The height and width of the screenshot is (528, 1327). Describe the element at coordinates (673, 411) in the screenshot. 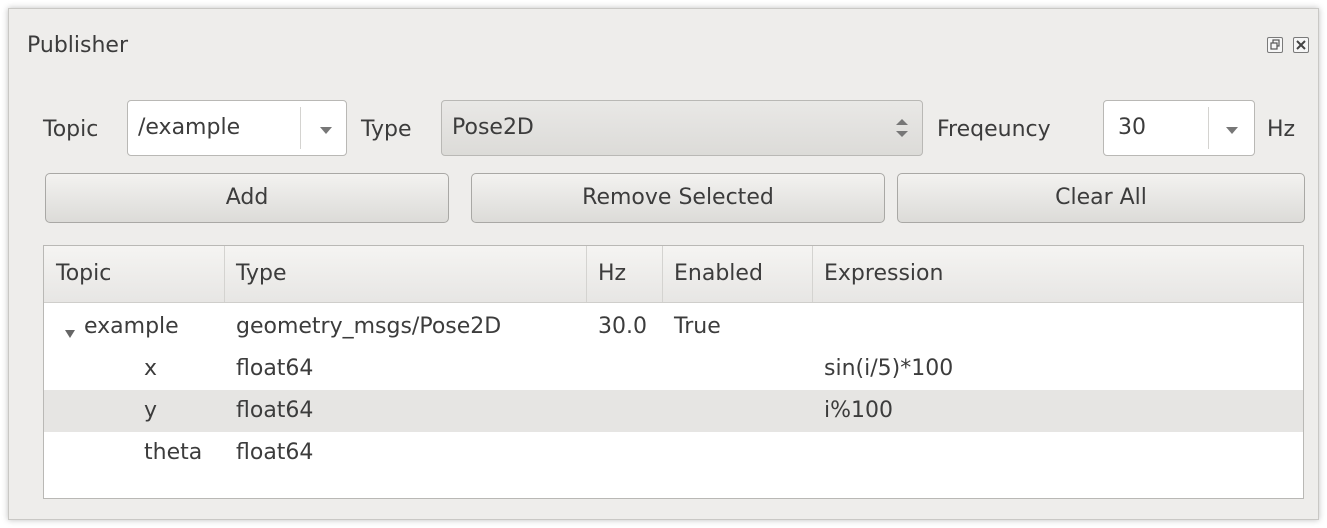

I see `table-row-selected: y float64 i%100` at that location.